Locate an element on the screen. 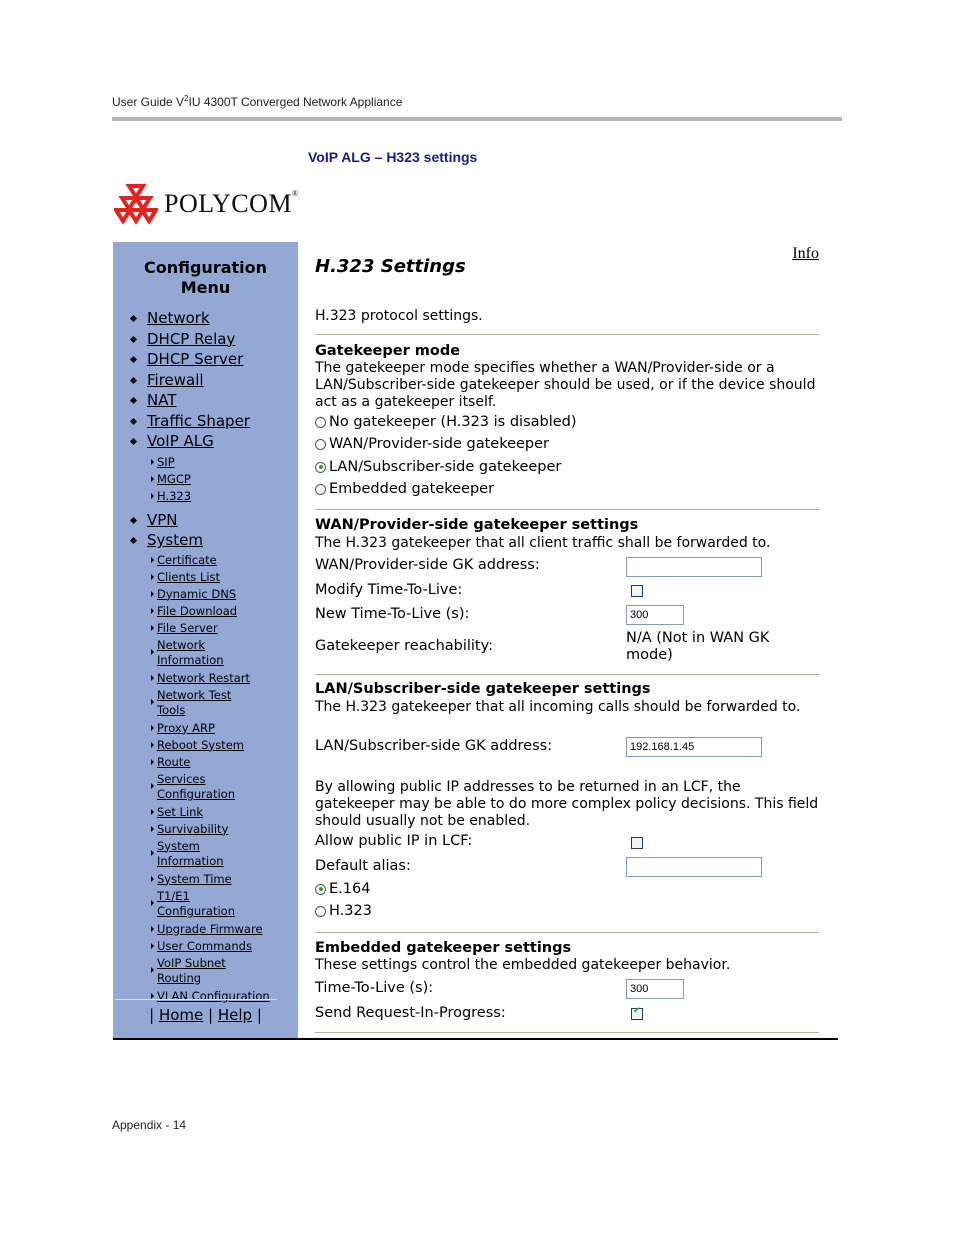 The height and width of the screenshot is (1235, 954). submenu-item-proxy-arp: Proxy ARP is located at coordinates (205, 729).